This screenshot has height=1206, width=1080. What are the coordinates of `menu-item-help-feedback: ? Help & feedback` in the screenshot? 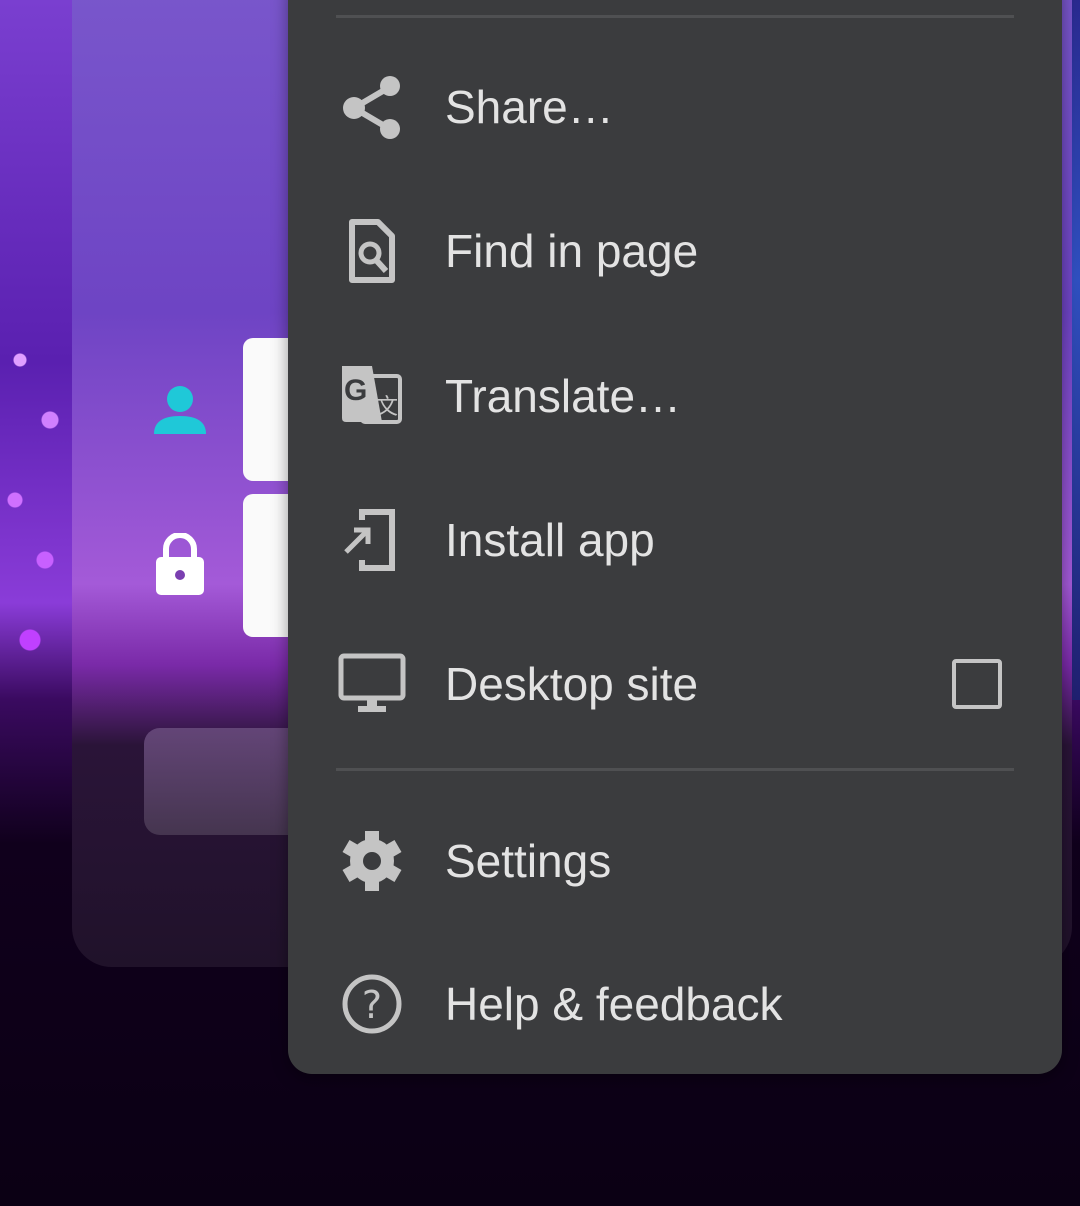 It's located at (675, 1004).